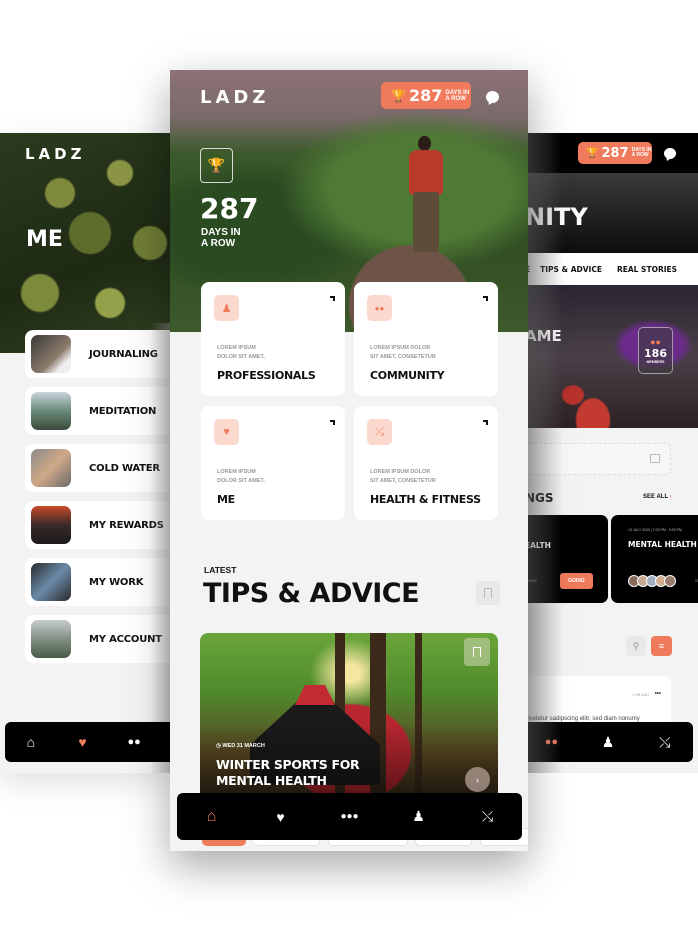 This screenshot has width=698, height=929. I want to click on category-card-me: ♥ LOREM IPSUM DOLOR SIT AMET, ME, so click(273, 463).